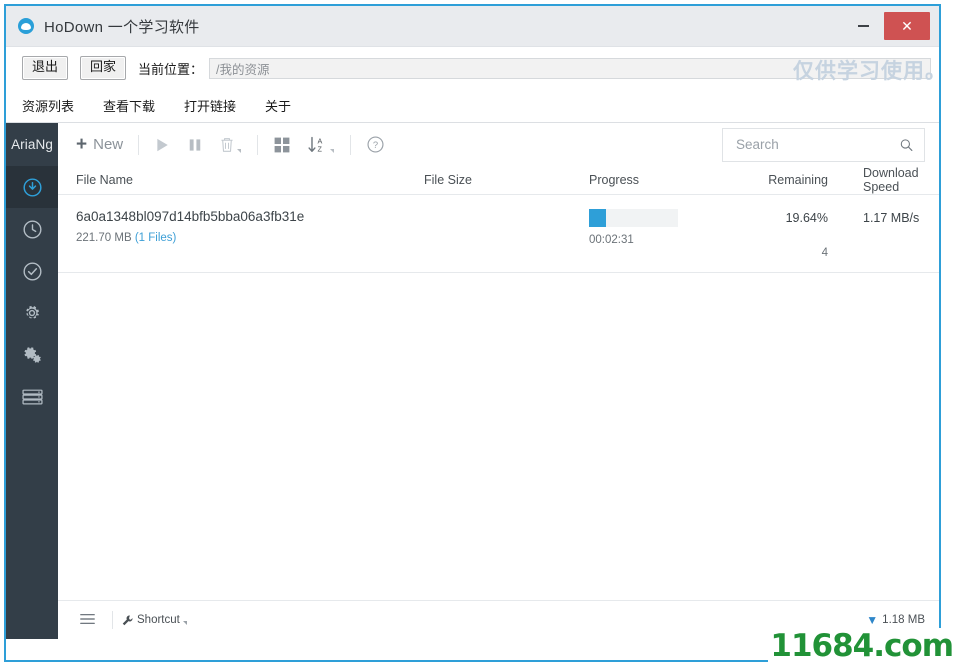 Image resolution: width=953 pixels, height=670 pixels. I want to click on hamburger-icon, so click(87, 618).